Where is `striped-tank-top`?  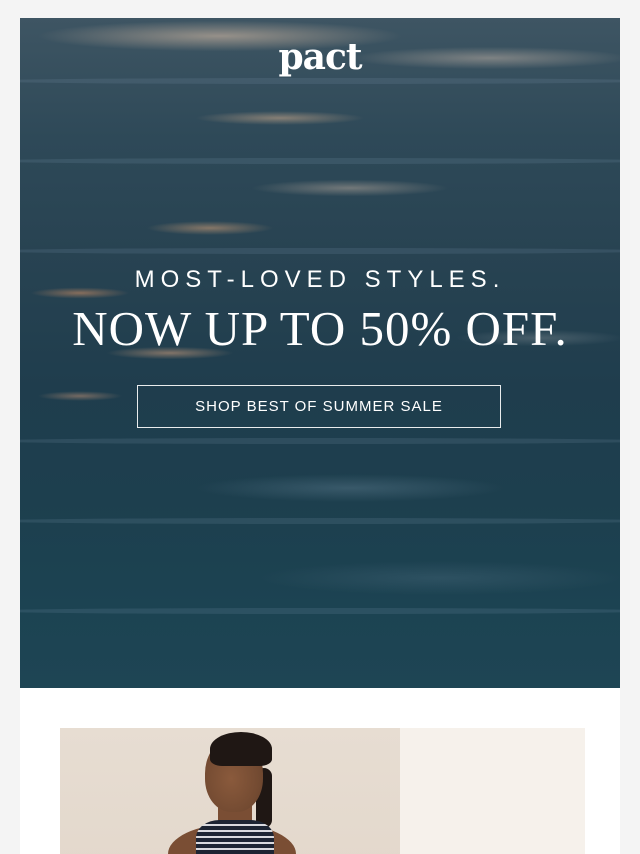
striped-tank-top is located at coordinates (235, 837).